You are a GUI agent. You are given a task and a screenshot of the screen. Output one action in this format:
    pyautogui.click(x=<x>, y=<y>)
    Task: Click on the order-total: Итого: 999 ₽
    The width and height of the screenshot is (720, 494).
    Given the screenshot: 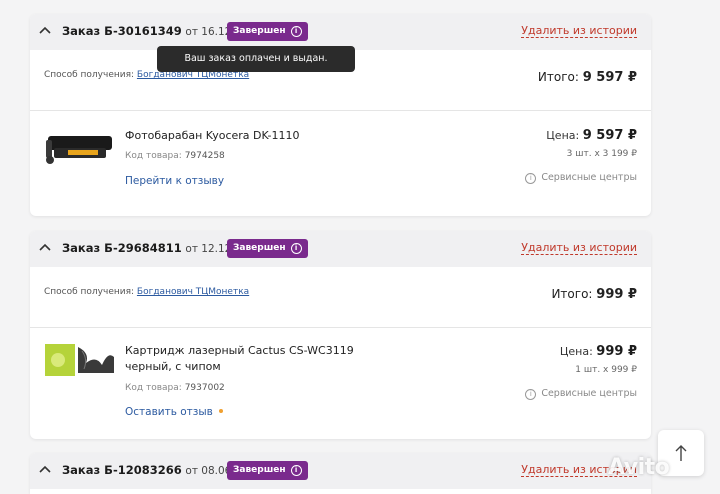 What is the action you would take?
    pyautogui.click(x=594, y=294)
    